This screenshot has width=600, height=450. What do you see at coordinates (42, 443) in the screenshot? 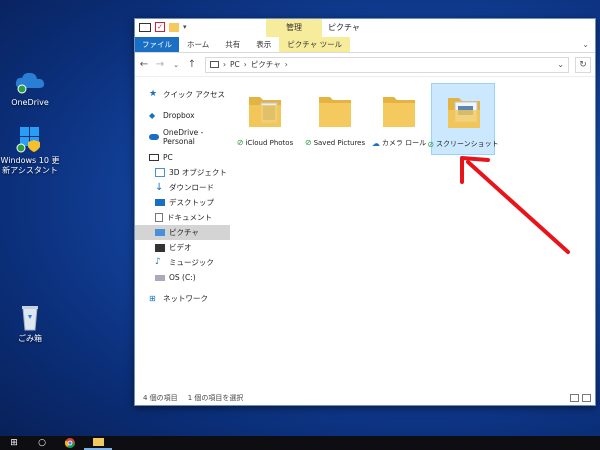
I see `search-icon: ○` at bounding box center [42, 443].